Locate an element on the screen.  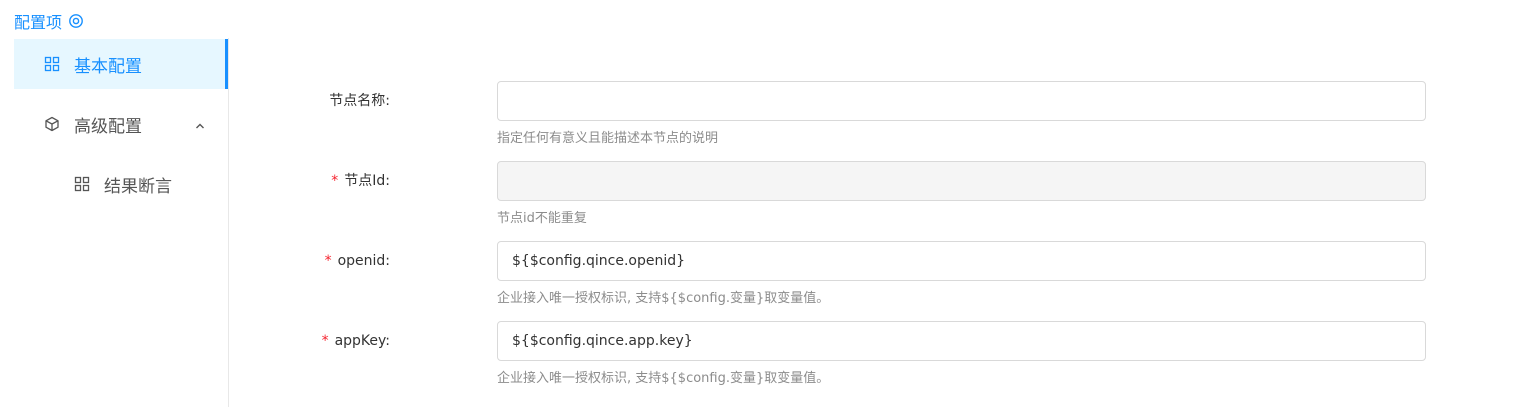
field-help: 节点id不能重复 is located at coordinates (542, 218).